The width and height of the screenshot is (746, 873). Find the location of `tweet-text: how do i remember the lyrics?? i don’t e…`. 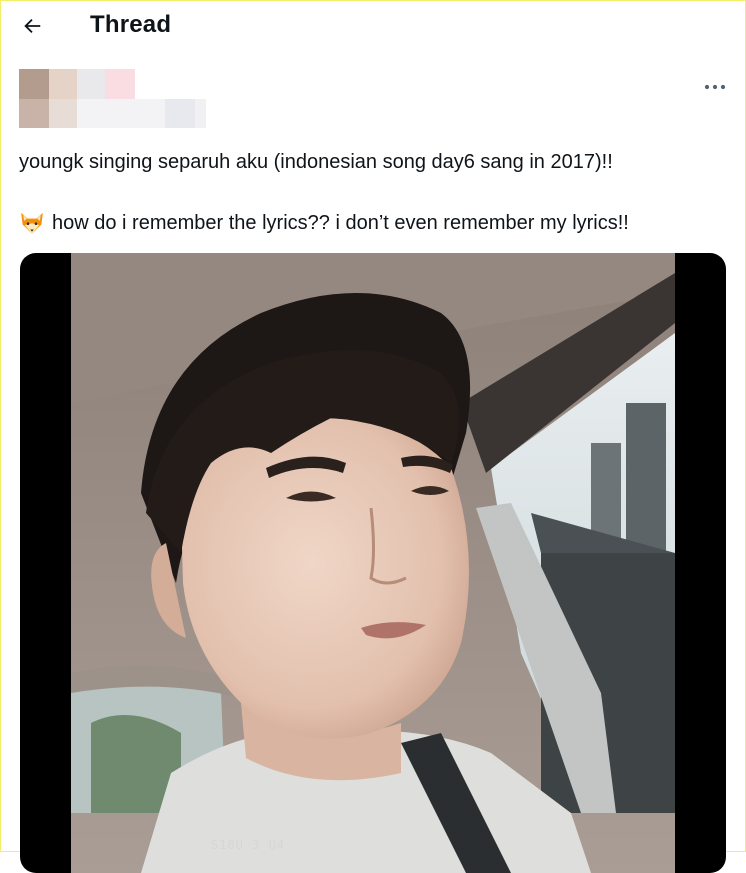

tweet-text: how do i remember the lyrics?? i don’t e… is located at coordinates (340, 223).